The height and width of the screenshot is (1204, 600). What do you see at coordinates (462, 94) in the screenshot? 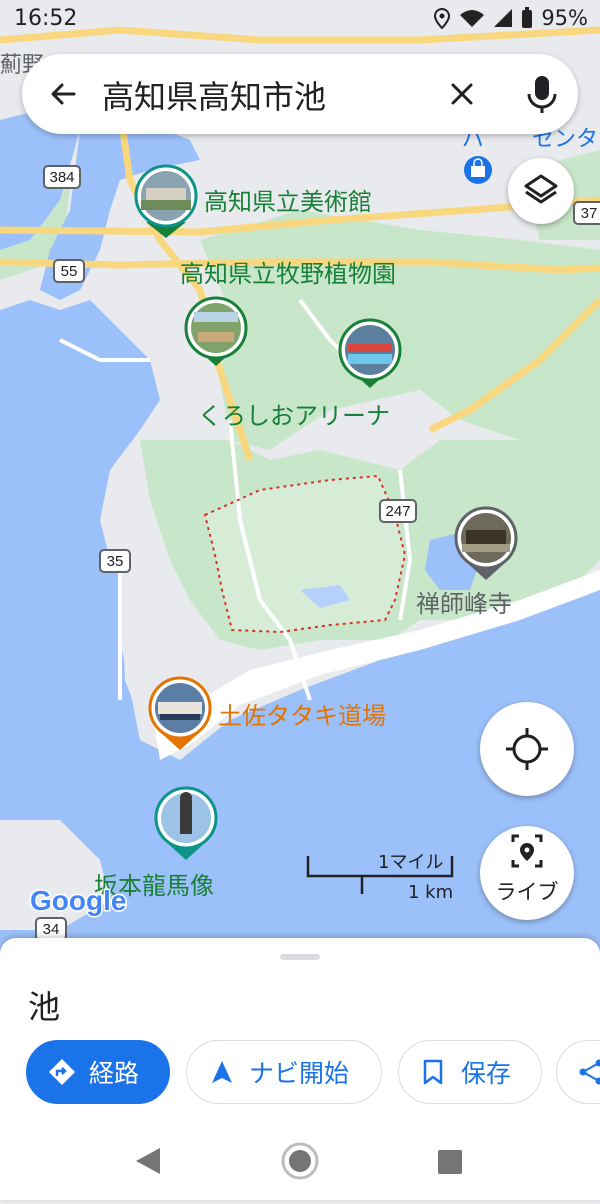
I see `close-icon` at bounding box center [462, 94].